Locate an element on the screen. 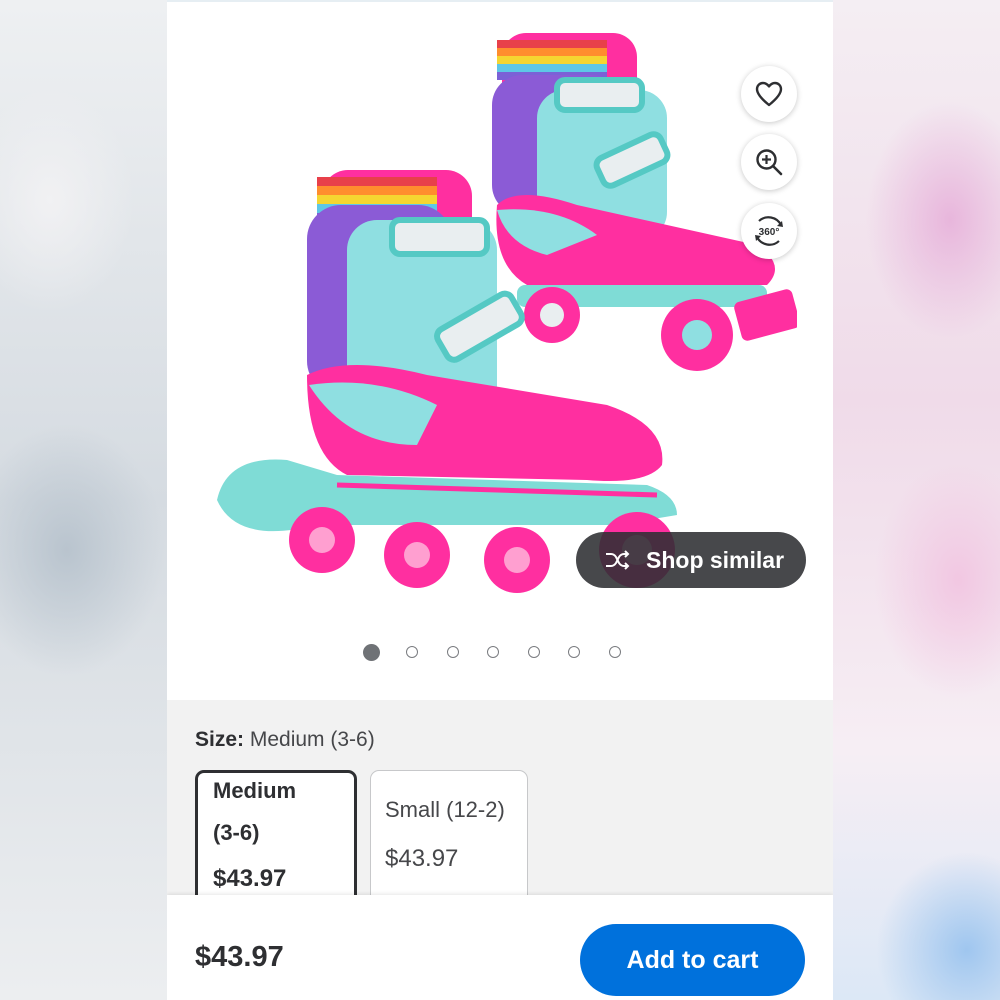  heart-icon is located at coordinates (769, 94).